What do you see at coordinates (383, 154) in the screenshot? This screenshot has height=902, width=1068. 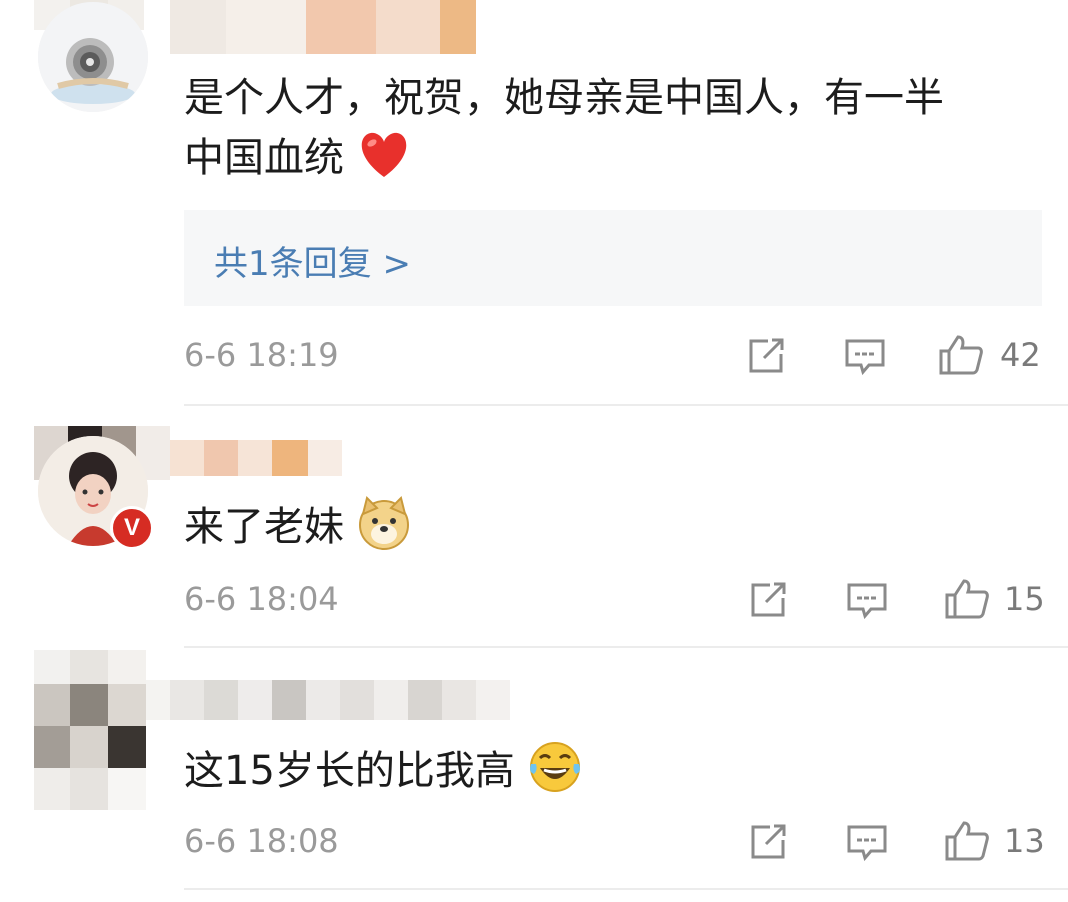 I see `heart-emoji-icon` at bounding box center [383, 154].